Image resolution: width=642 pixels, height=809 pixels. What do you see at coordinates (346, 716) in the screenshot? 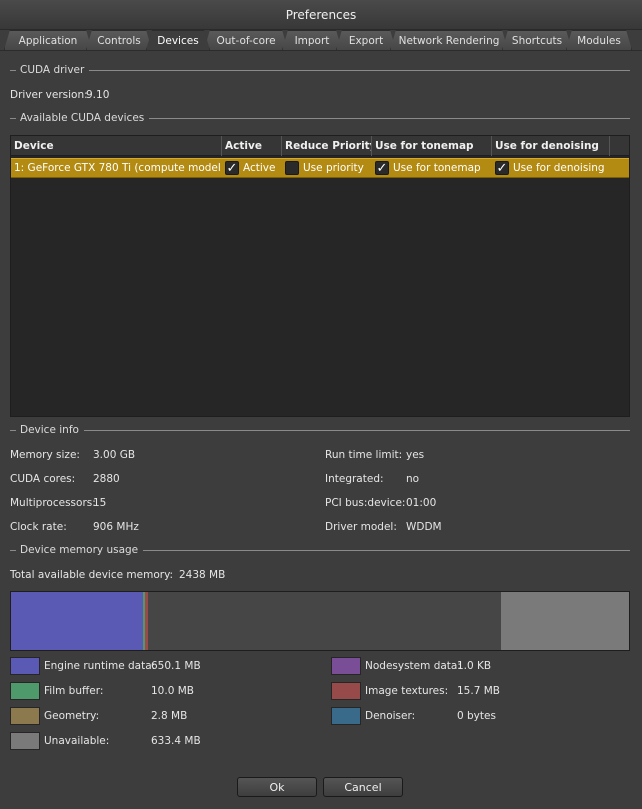
I see `denoiser-swatch` at bounding box center [346, 716].